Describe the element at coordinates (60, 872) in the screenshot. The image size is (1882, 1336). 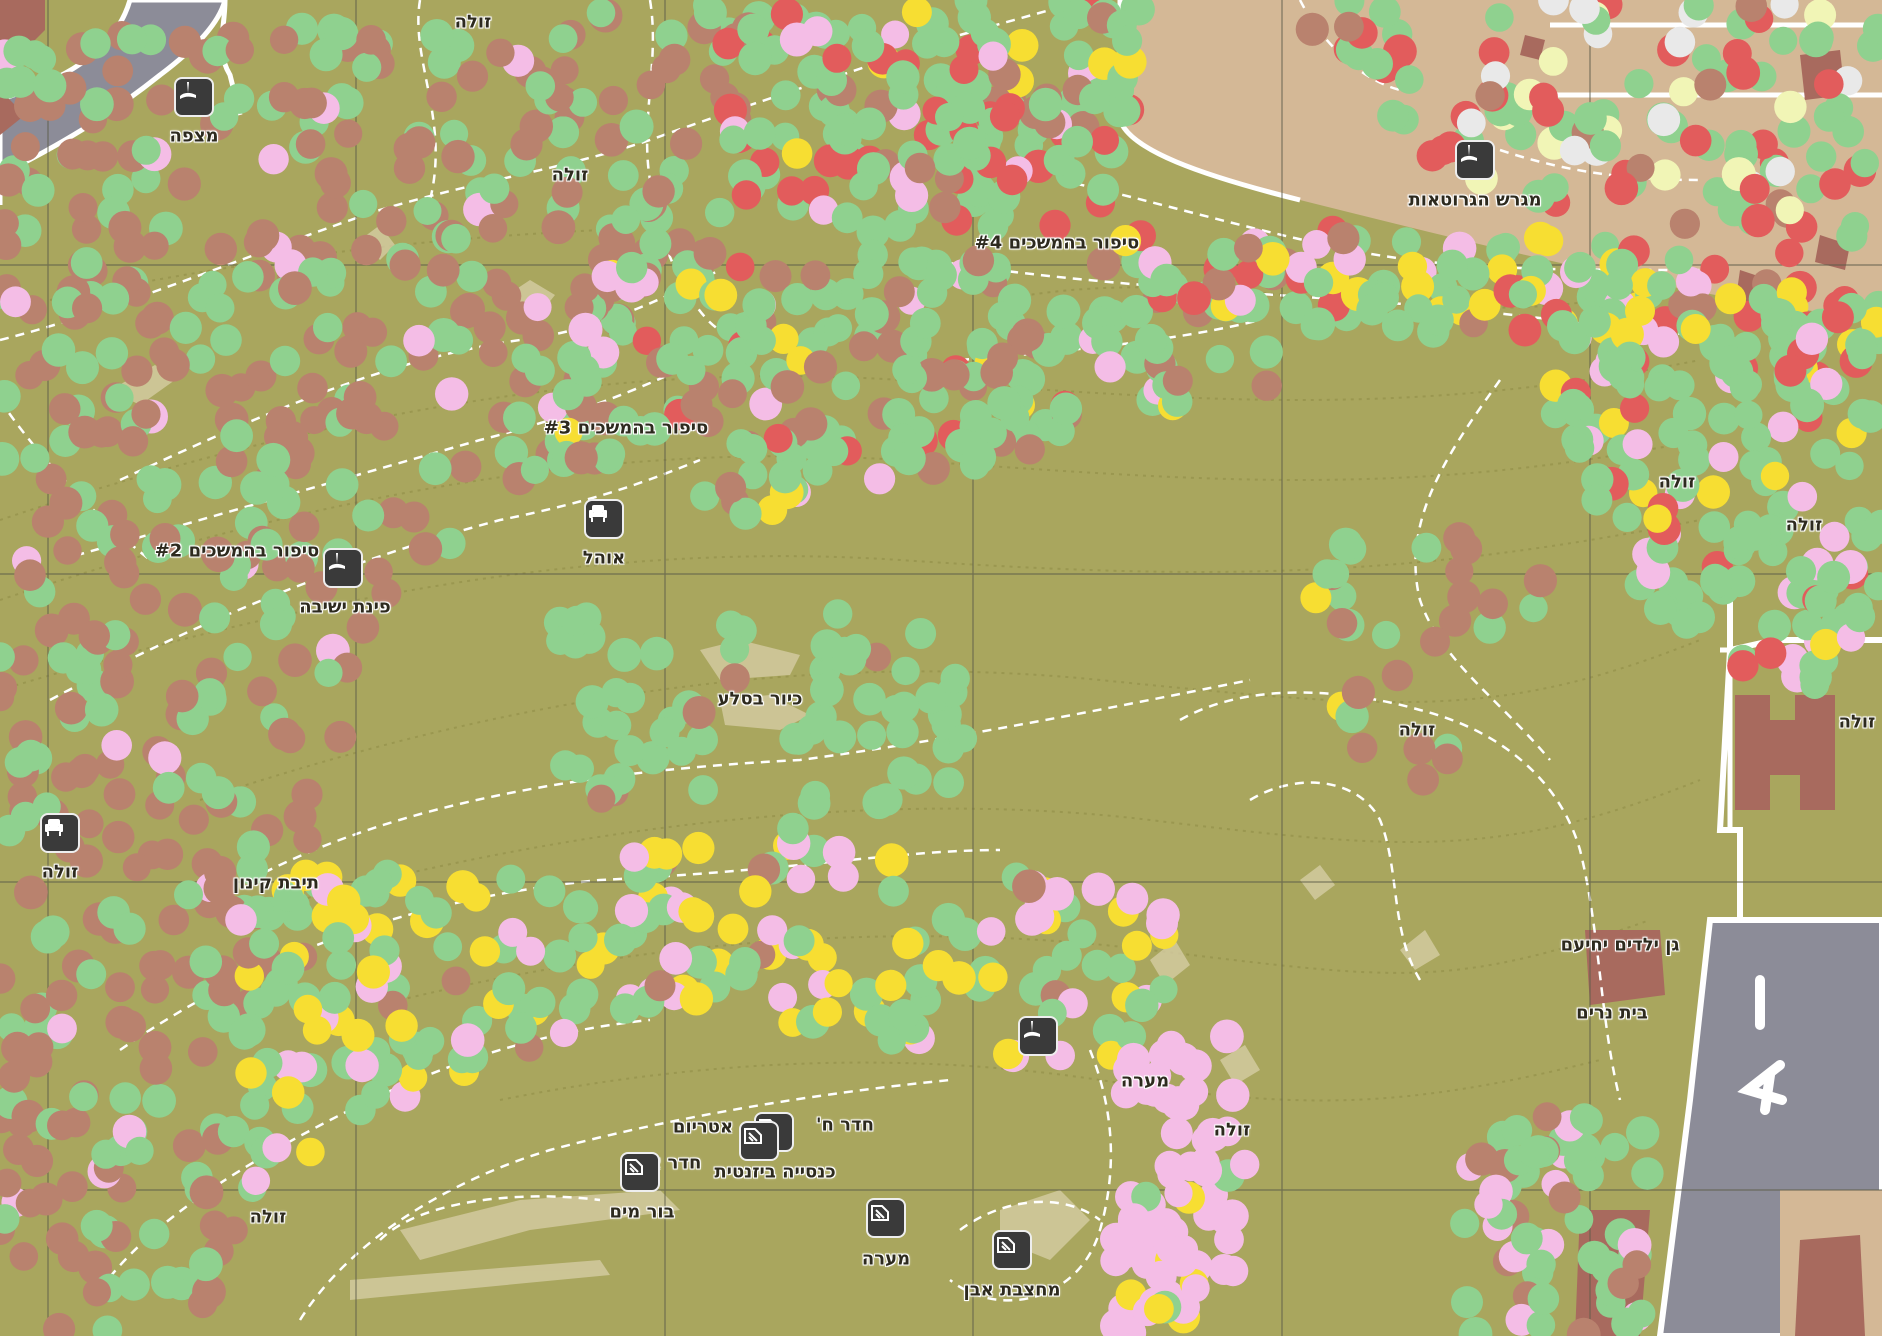
I see `map-label-zula-7: זולה` at that location.